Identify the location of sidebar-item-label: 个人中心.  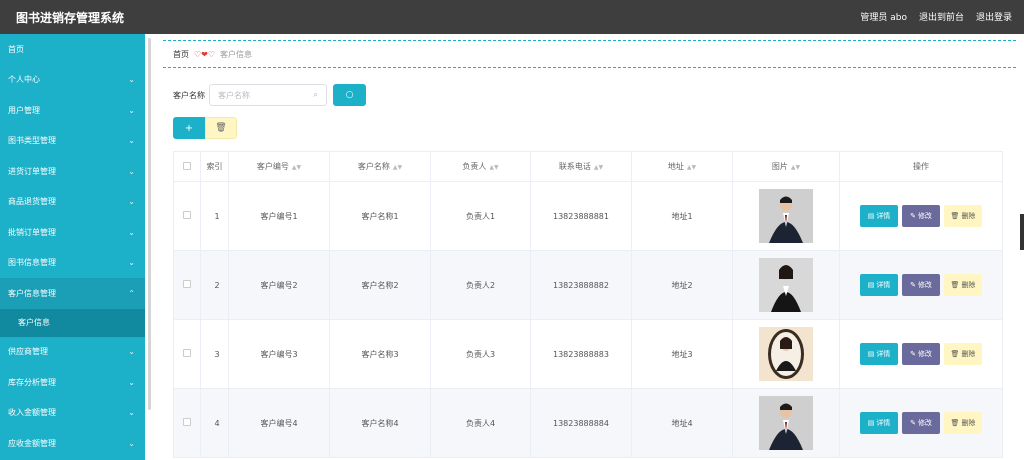
(24, 80).